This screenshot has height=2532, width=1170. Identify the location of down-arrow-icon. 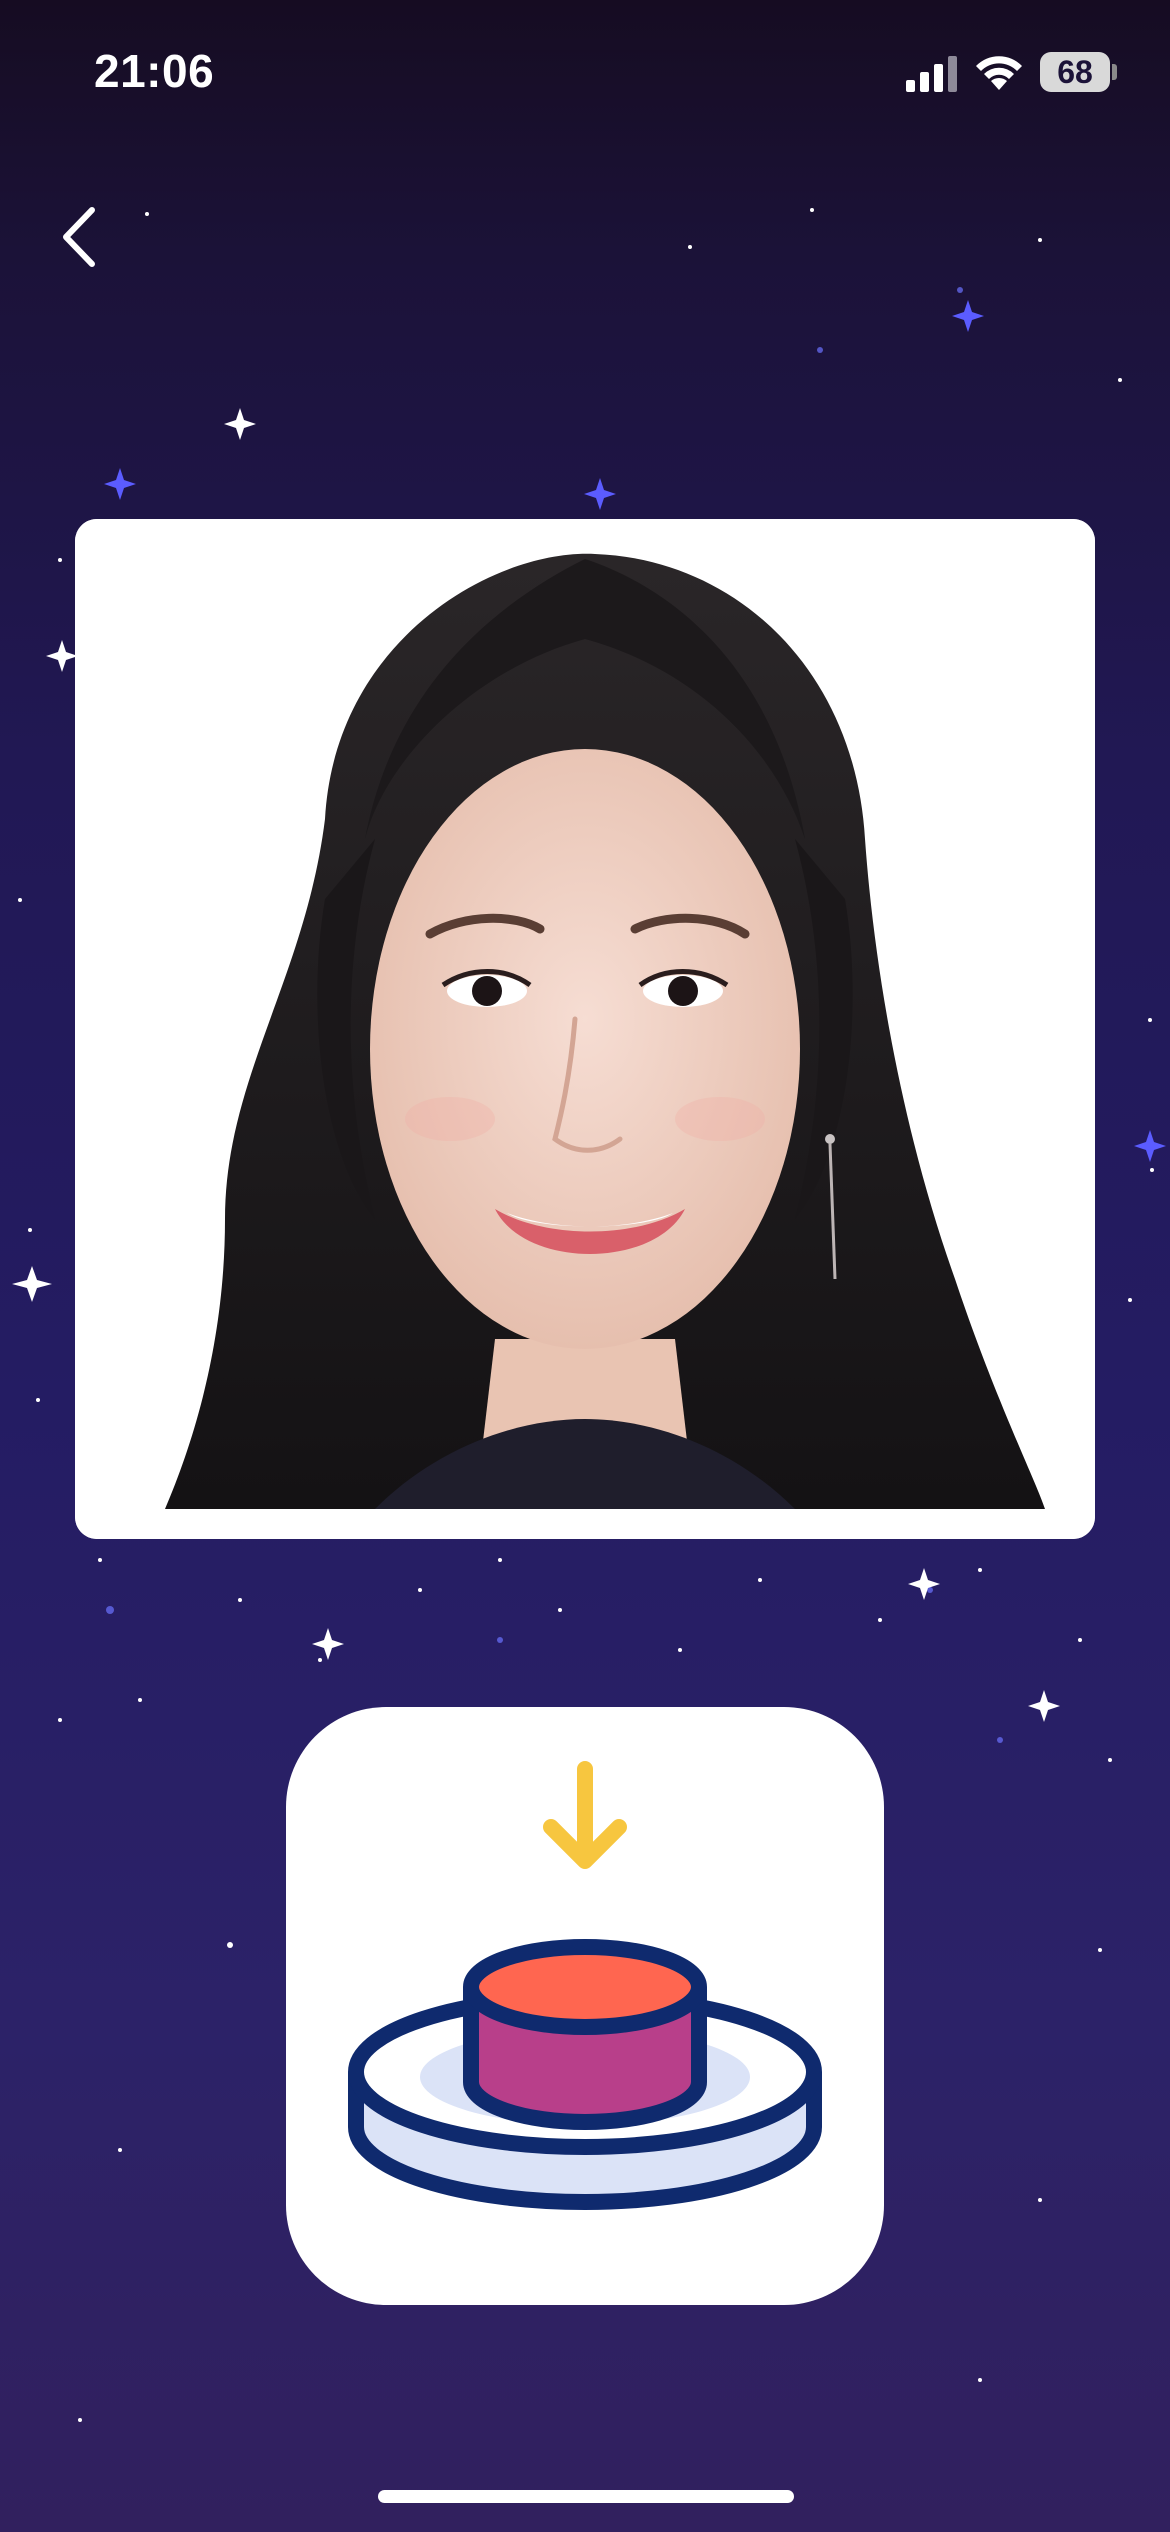
(585, 1815).